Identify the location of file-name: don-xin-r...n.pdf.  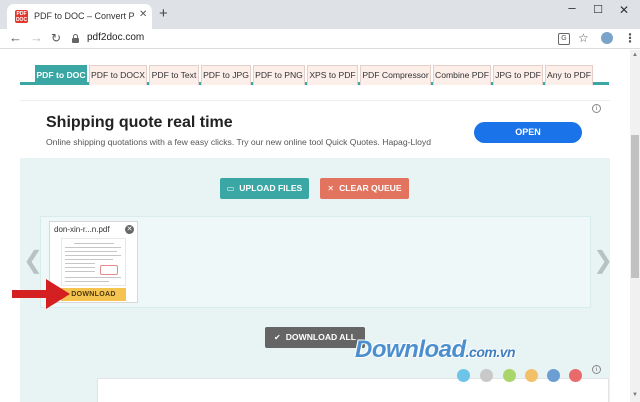
(82, 229).